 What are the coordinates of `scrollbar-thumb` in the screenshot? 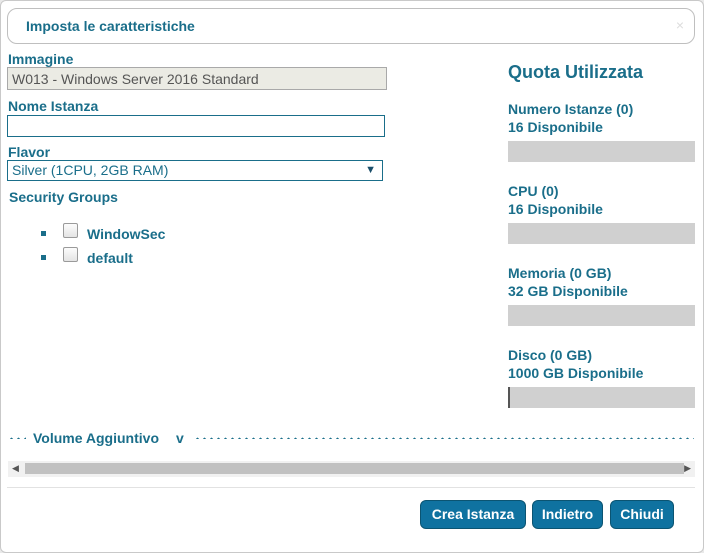 It's located at (354, 468).